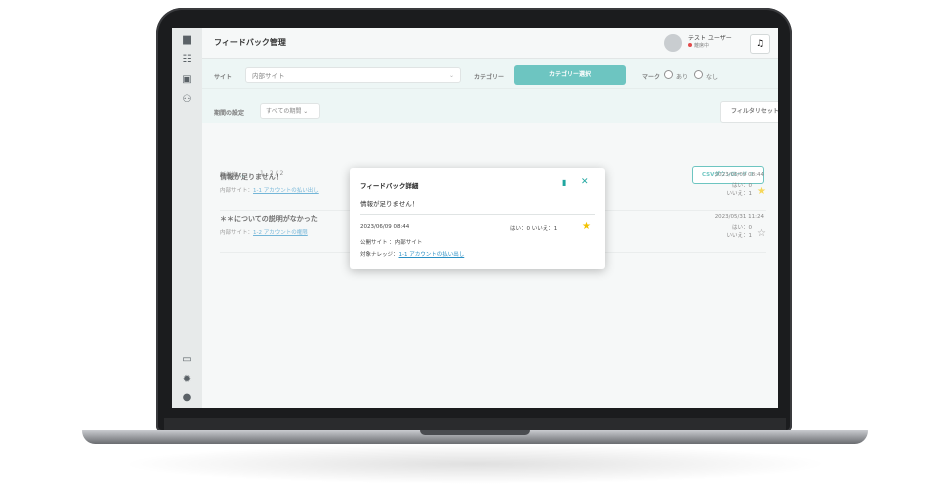  What do you see at coordinates (475, 432) in the screenshot?
I see `laptop-notch` at bounding box center [475, 432].